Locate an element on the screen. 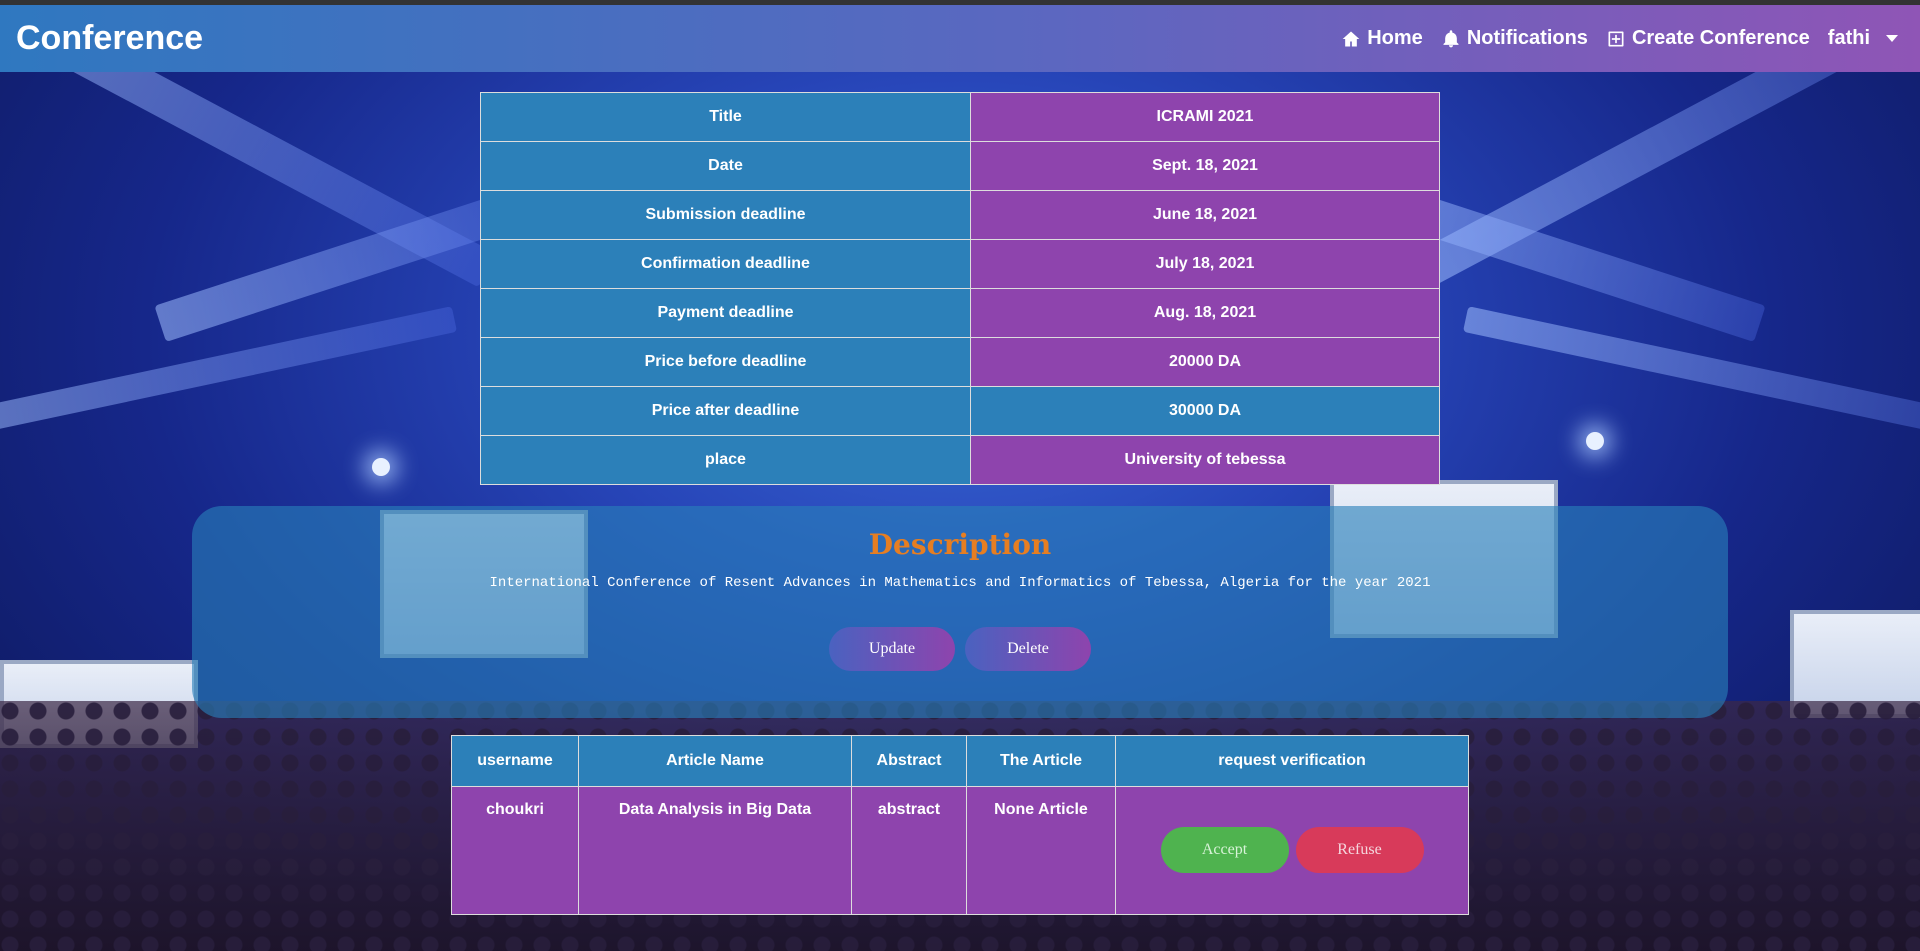 The height and width of the screenshot is (951, 1920). brand-logo: Conference is located at coordinates (109, 38).